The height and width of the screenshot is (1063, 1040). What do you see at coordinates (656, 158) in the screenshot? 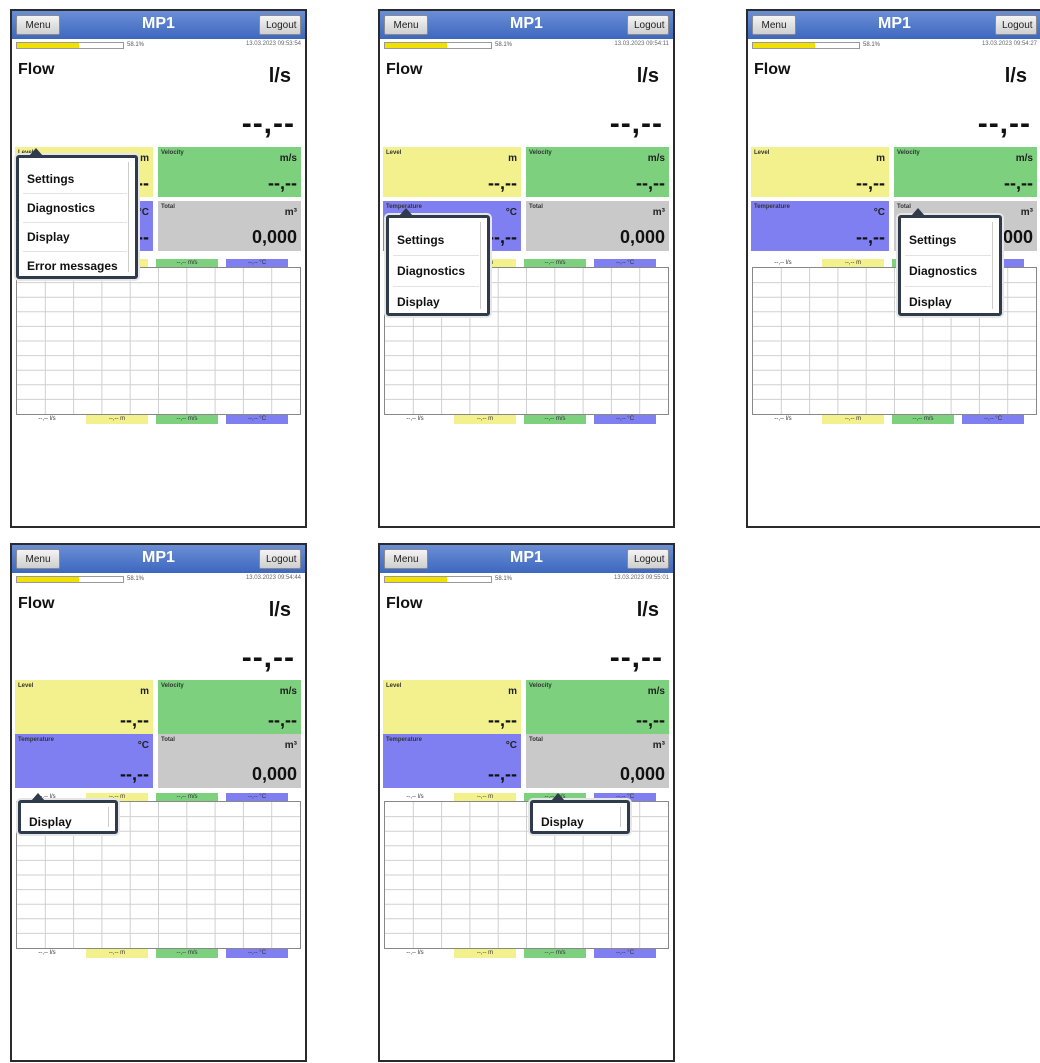
I see `velocity-unit: m/s` at bounding box center [656, 158].